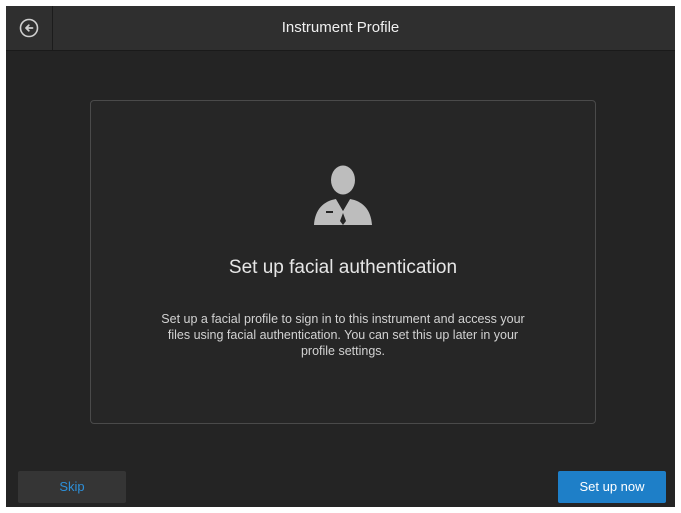  Describe the element at coordinates (343, 195) in the screenshot. I see `user-profile-icon` at that location.